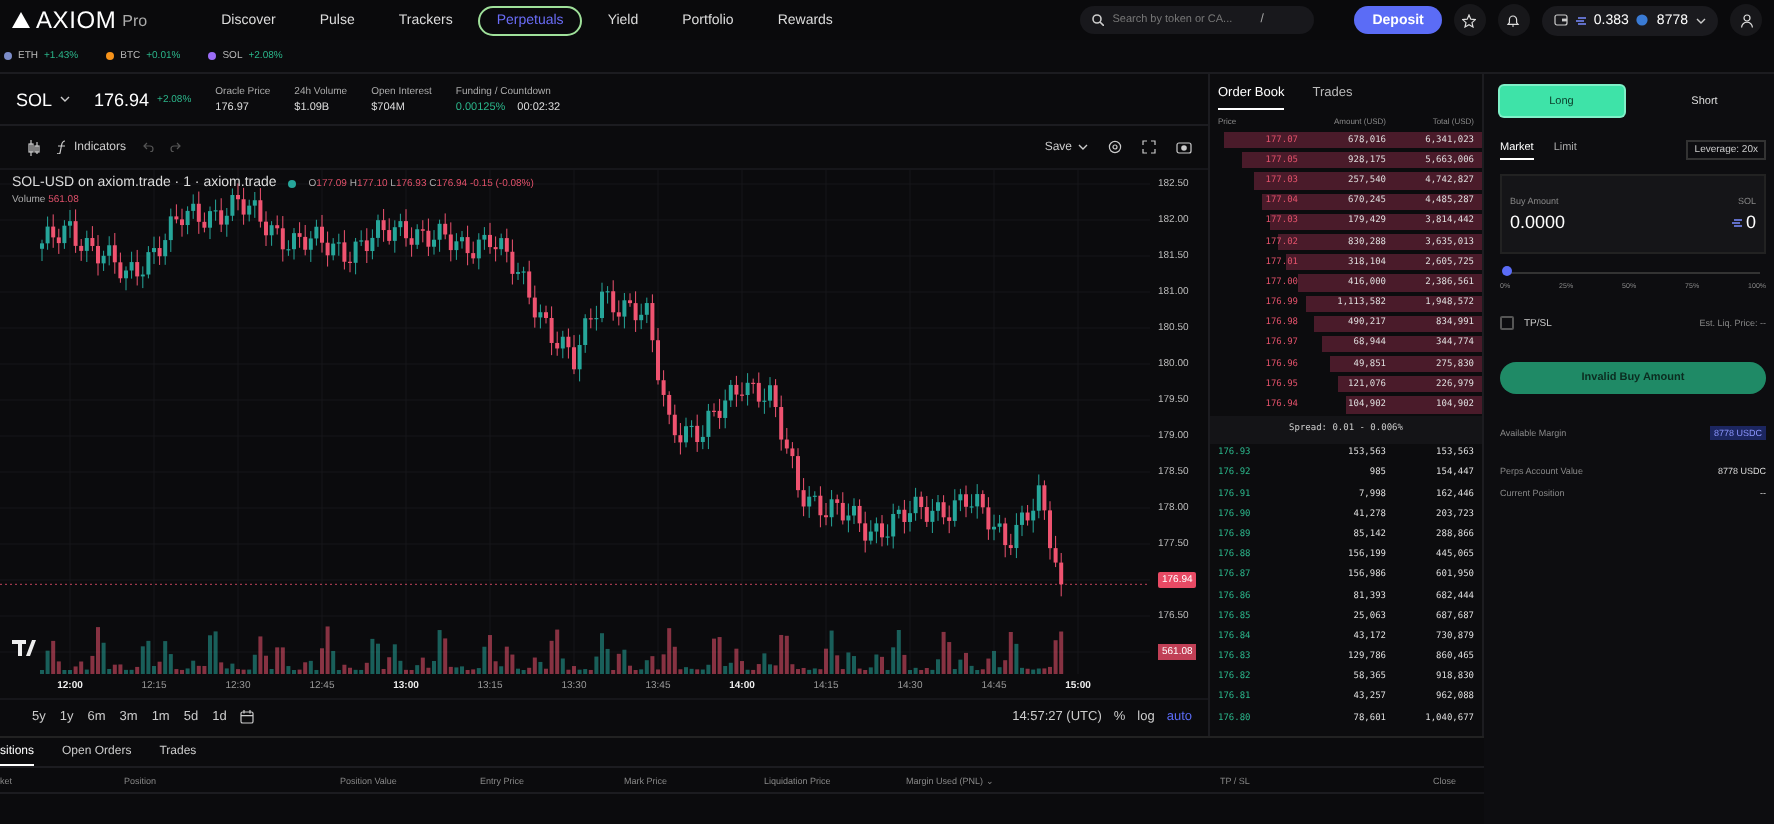  Describe the element at coordinates (43, 99) in the screenshot. I see `market-selector: SOL` at that location.